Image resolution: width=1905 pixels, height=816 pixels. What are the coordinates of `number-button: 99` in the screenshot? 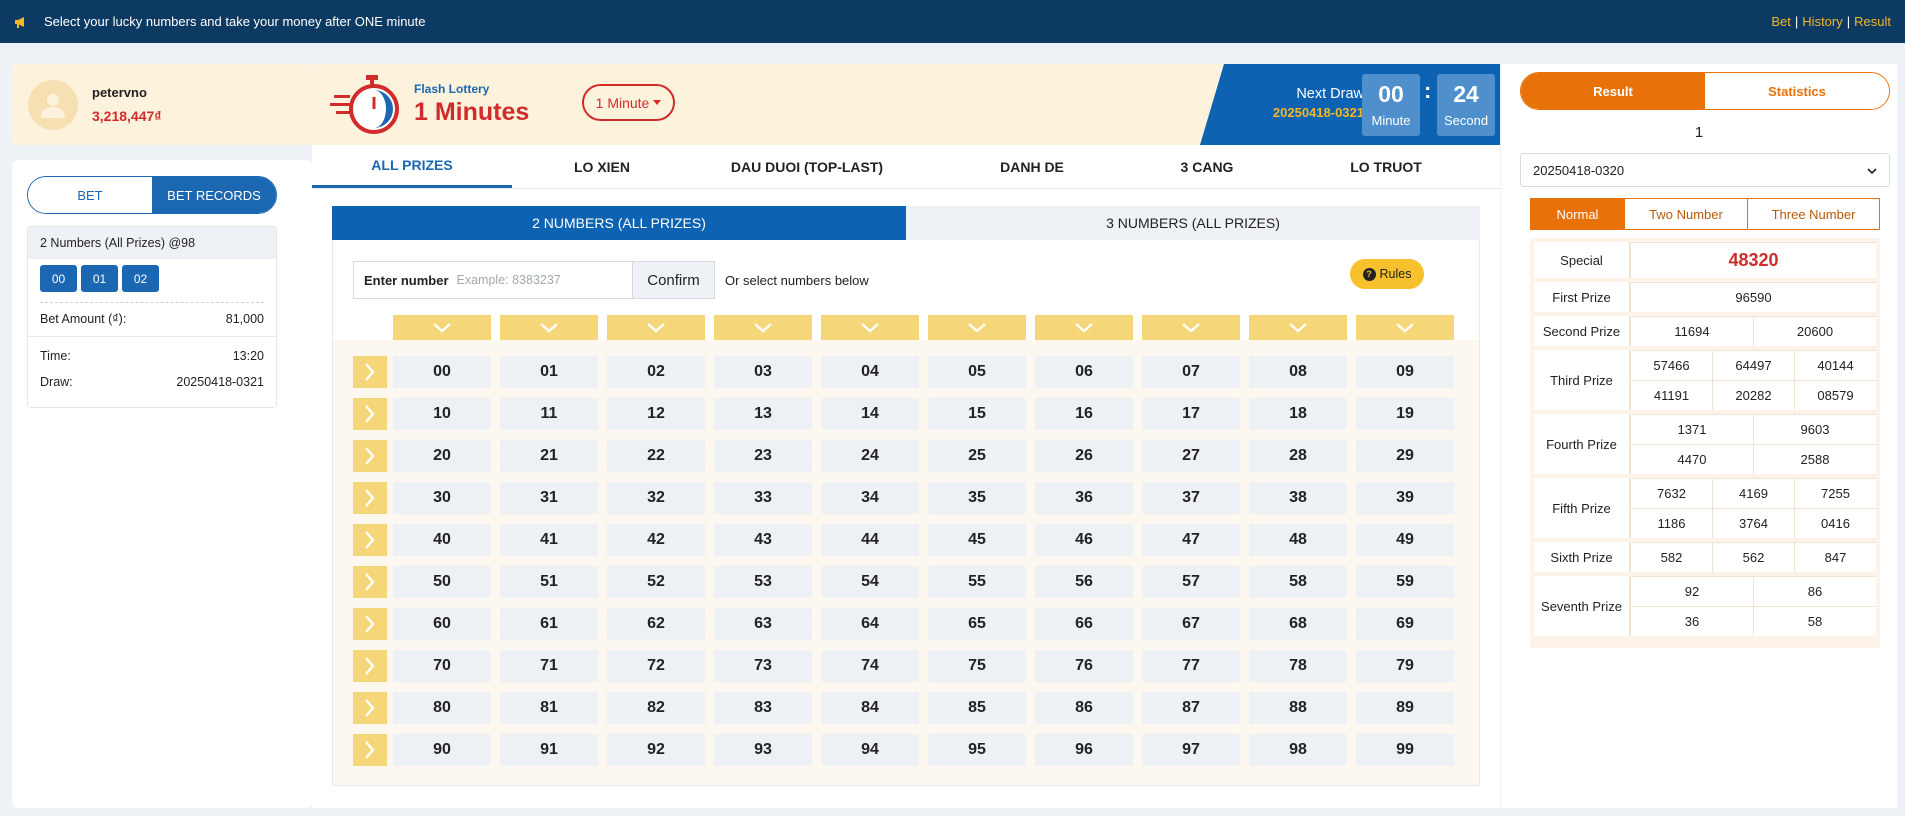 It's located at (1405, 750).